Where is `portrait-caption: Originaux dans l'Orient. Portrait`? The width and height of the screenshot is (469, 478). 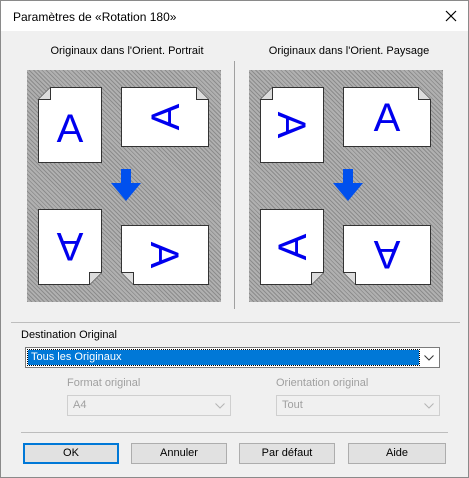
portrait-caption: Originaux dans l'Orient. Portrait is located at coordinates (127, 51).